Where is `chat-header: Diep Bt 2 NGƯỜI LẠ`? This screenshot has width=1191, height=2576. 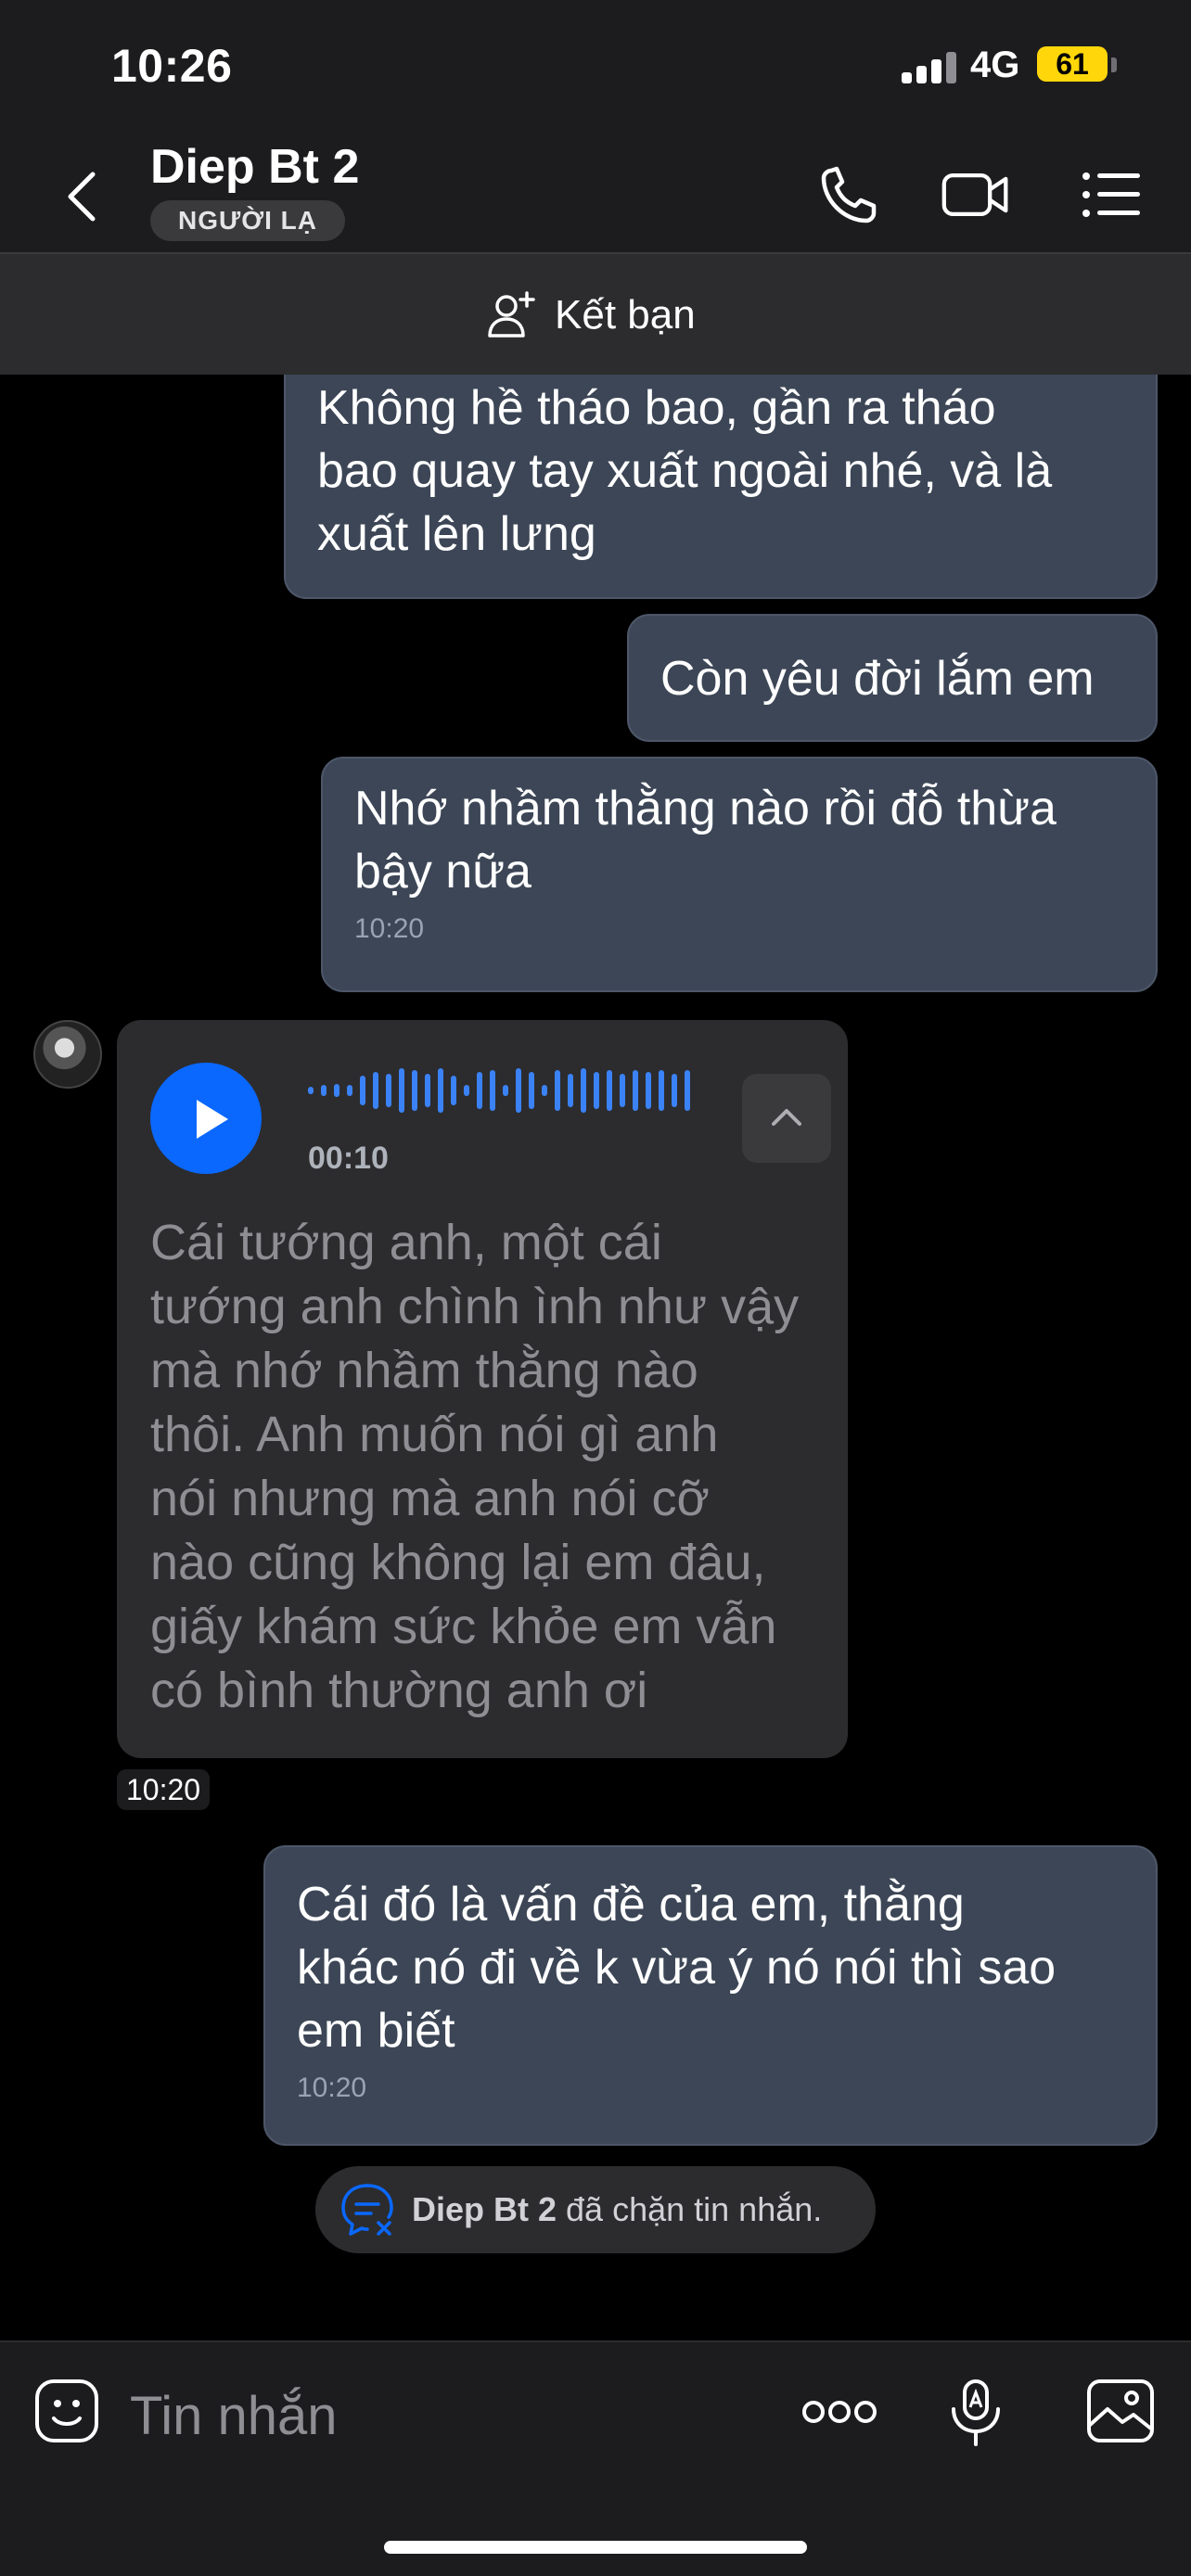 chat-header: Diep Bt 2 NGƯỜI LẠ is located at coordinates (595, 191).